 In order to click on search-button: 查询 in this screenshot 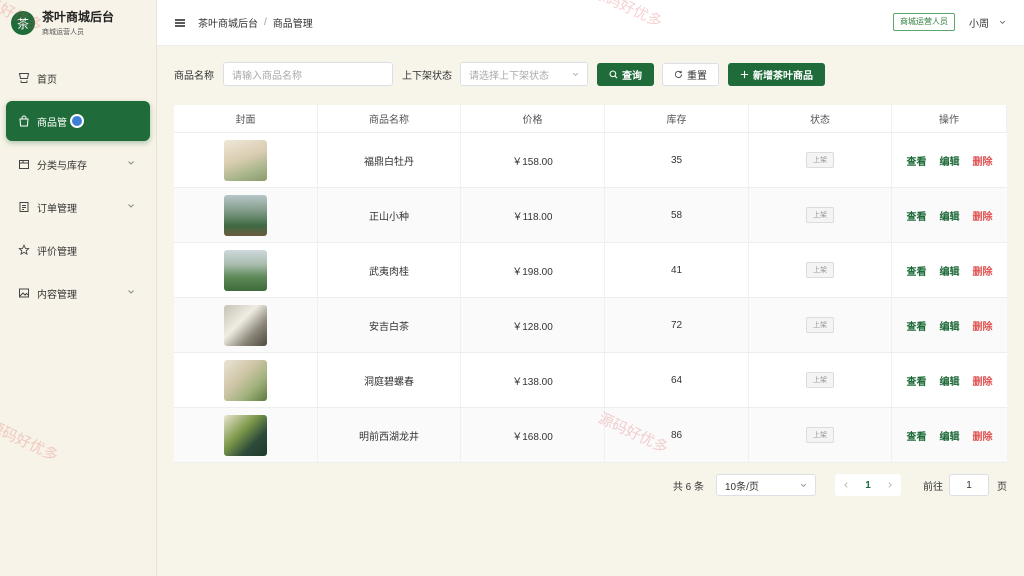, I will do `click(625, 74)`.